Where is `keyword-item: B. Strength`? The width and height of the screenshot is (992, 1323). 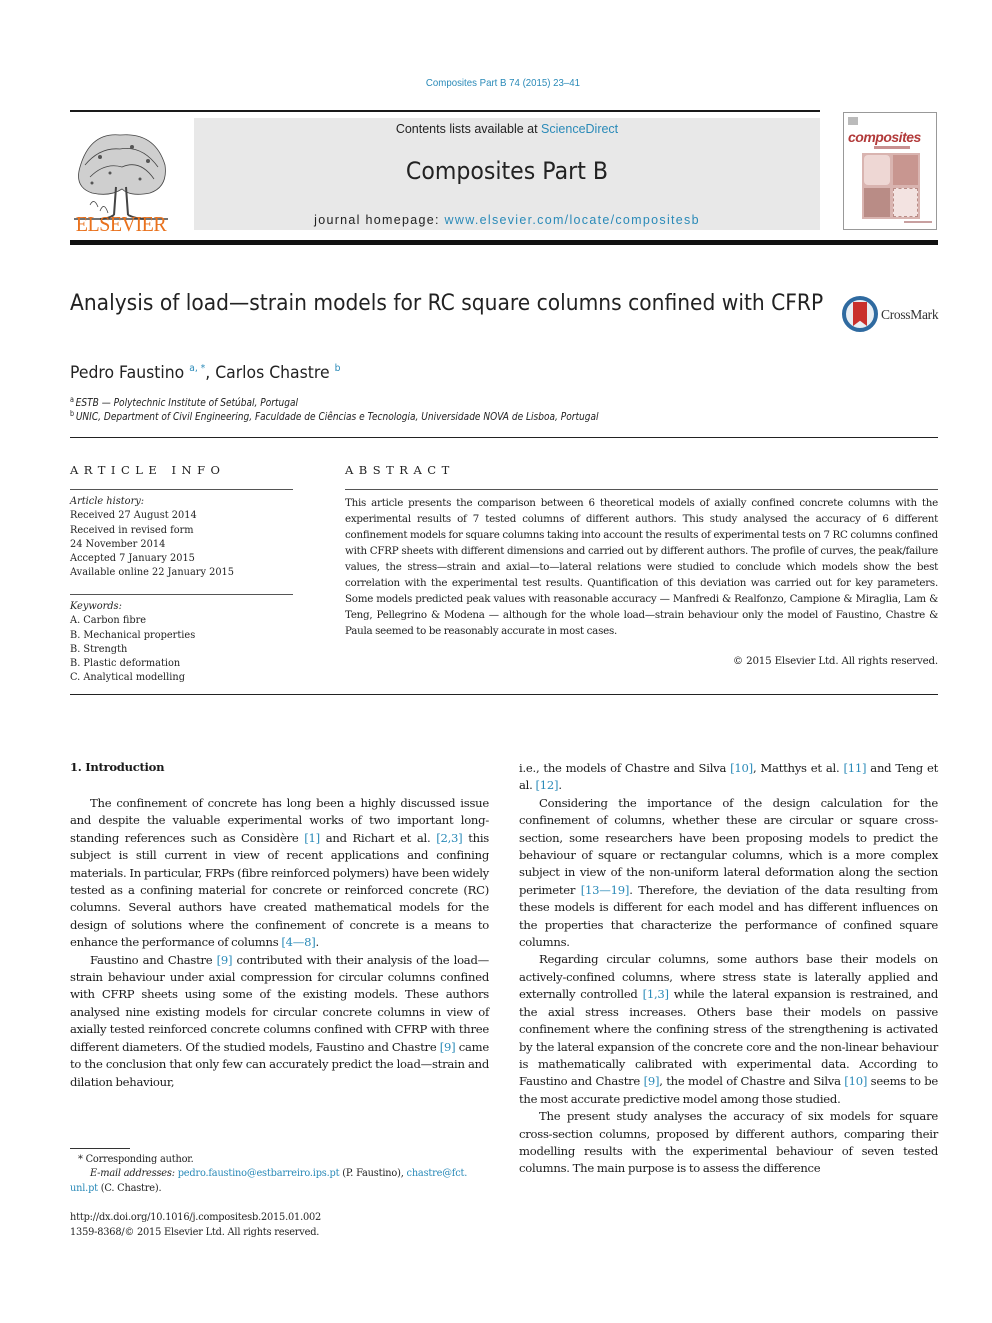 keyword-item: B. Strength is located at coordinates (99, 648).